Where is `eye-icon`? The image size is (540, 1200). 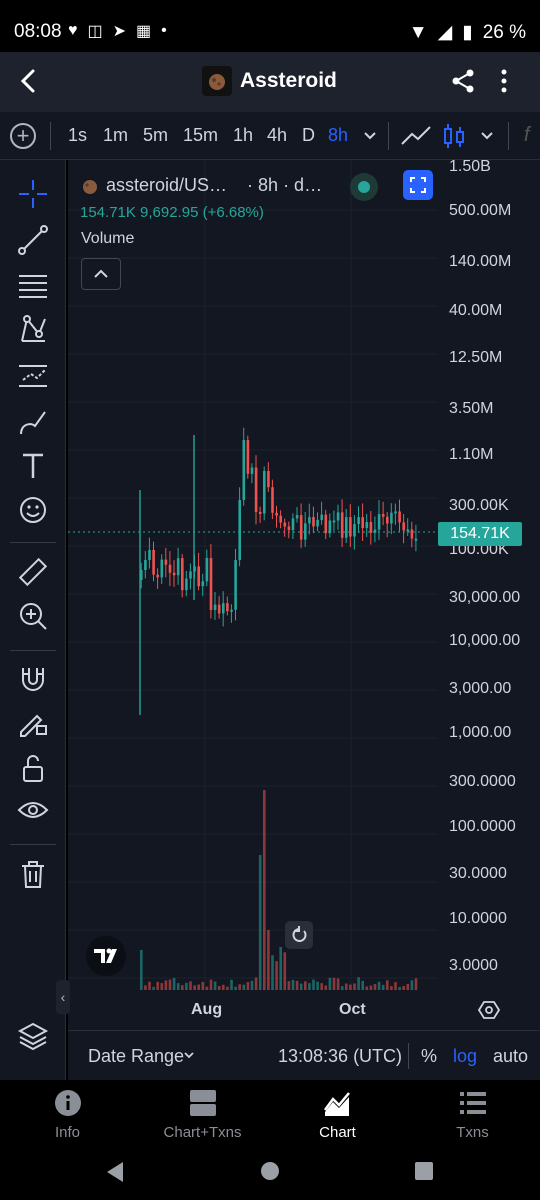
eye-icon is located at coordinates (33, 812).